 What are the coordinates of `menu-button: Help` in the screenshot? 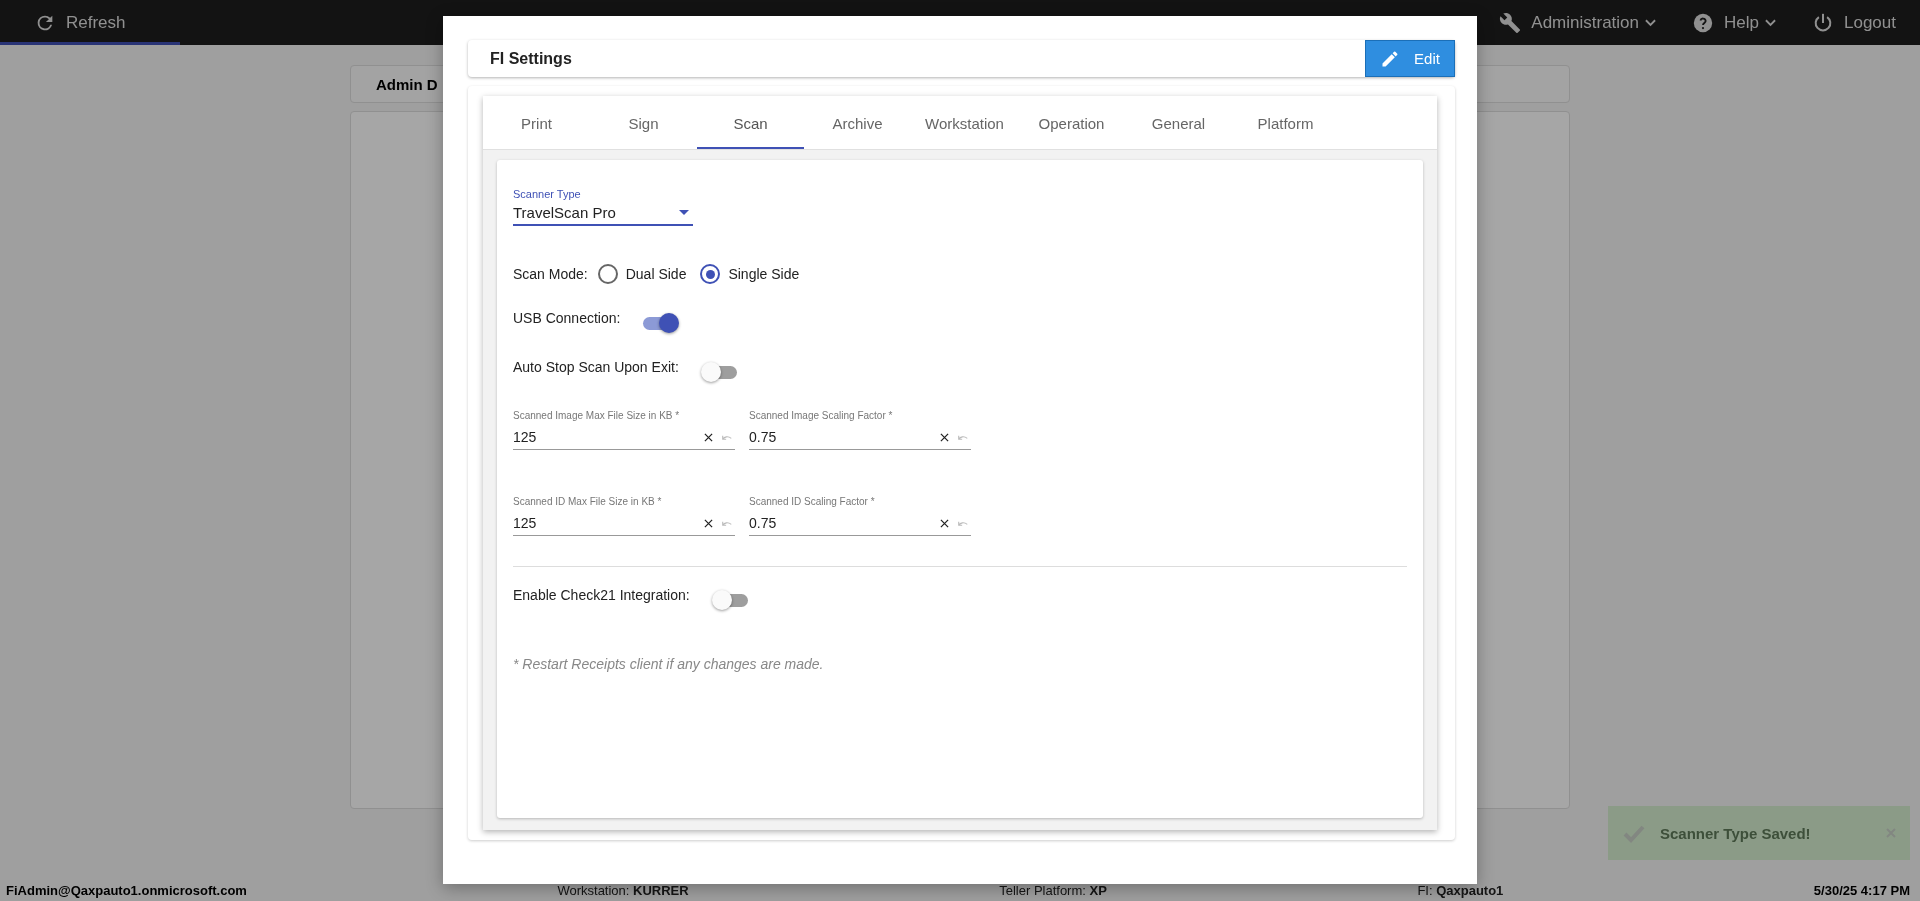 It's located at (1734, 22).